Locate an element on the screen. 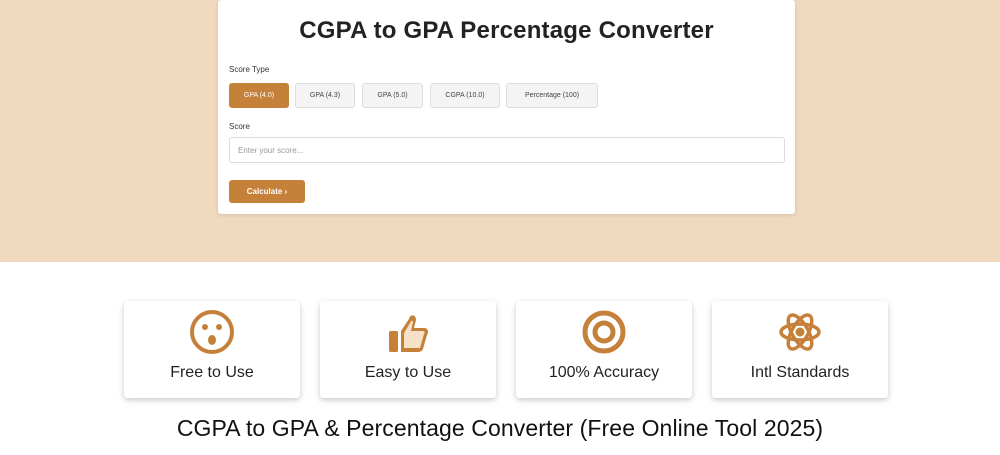  feature-label: Free to Use is located at coordinates (212, 372).